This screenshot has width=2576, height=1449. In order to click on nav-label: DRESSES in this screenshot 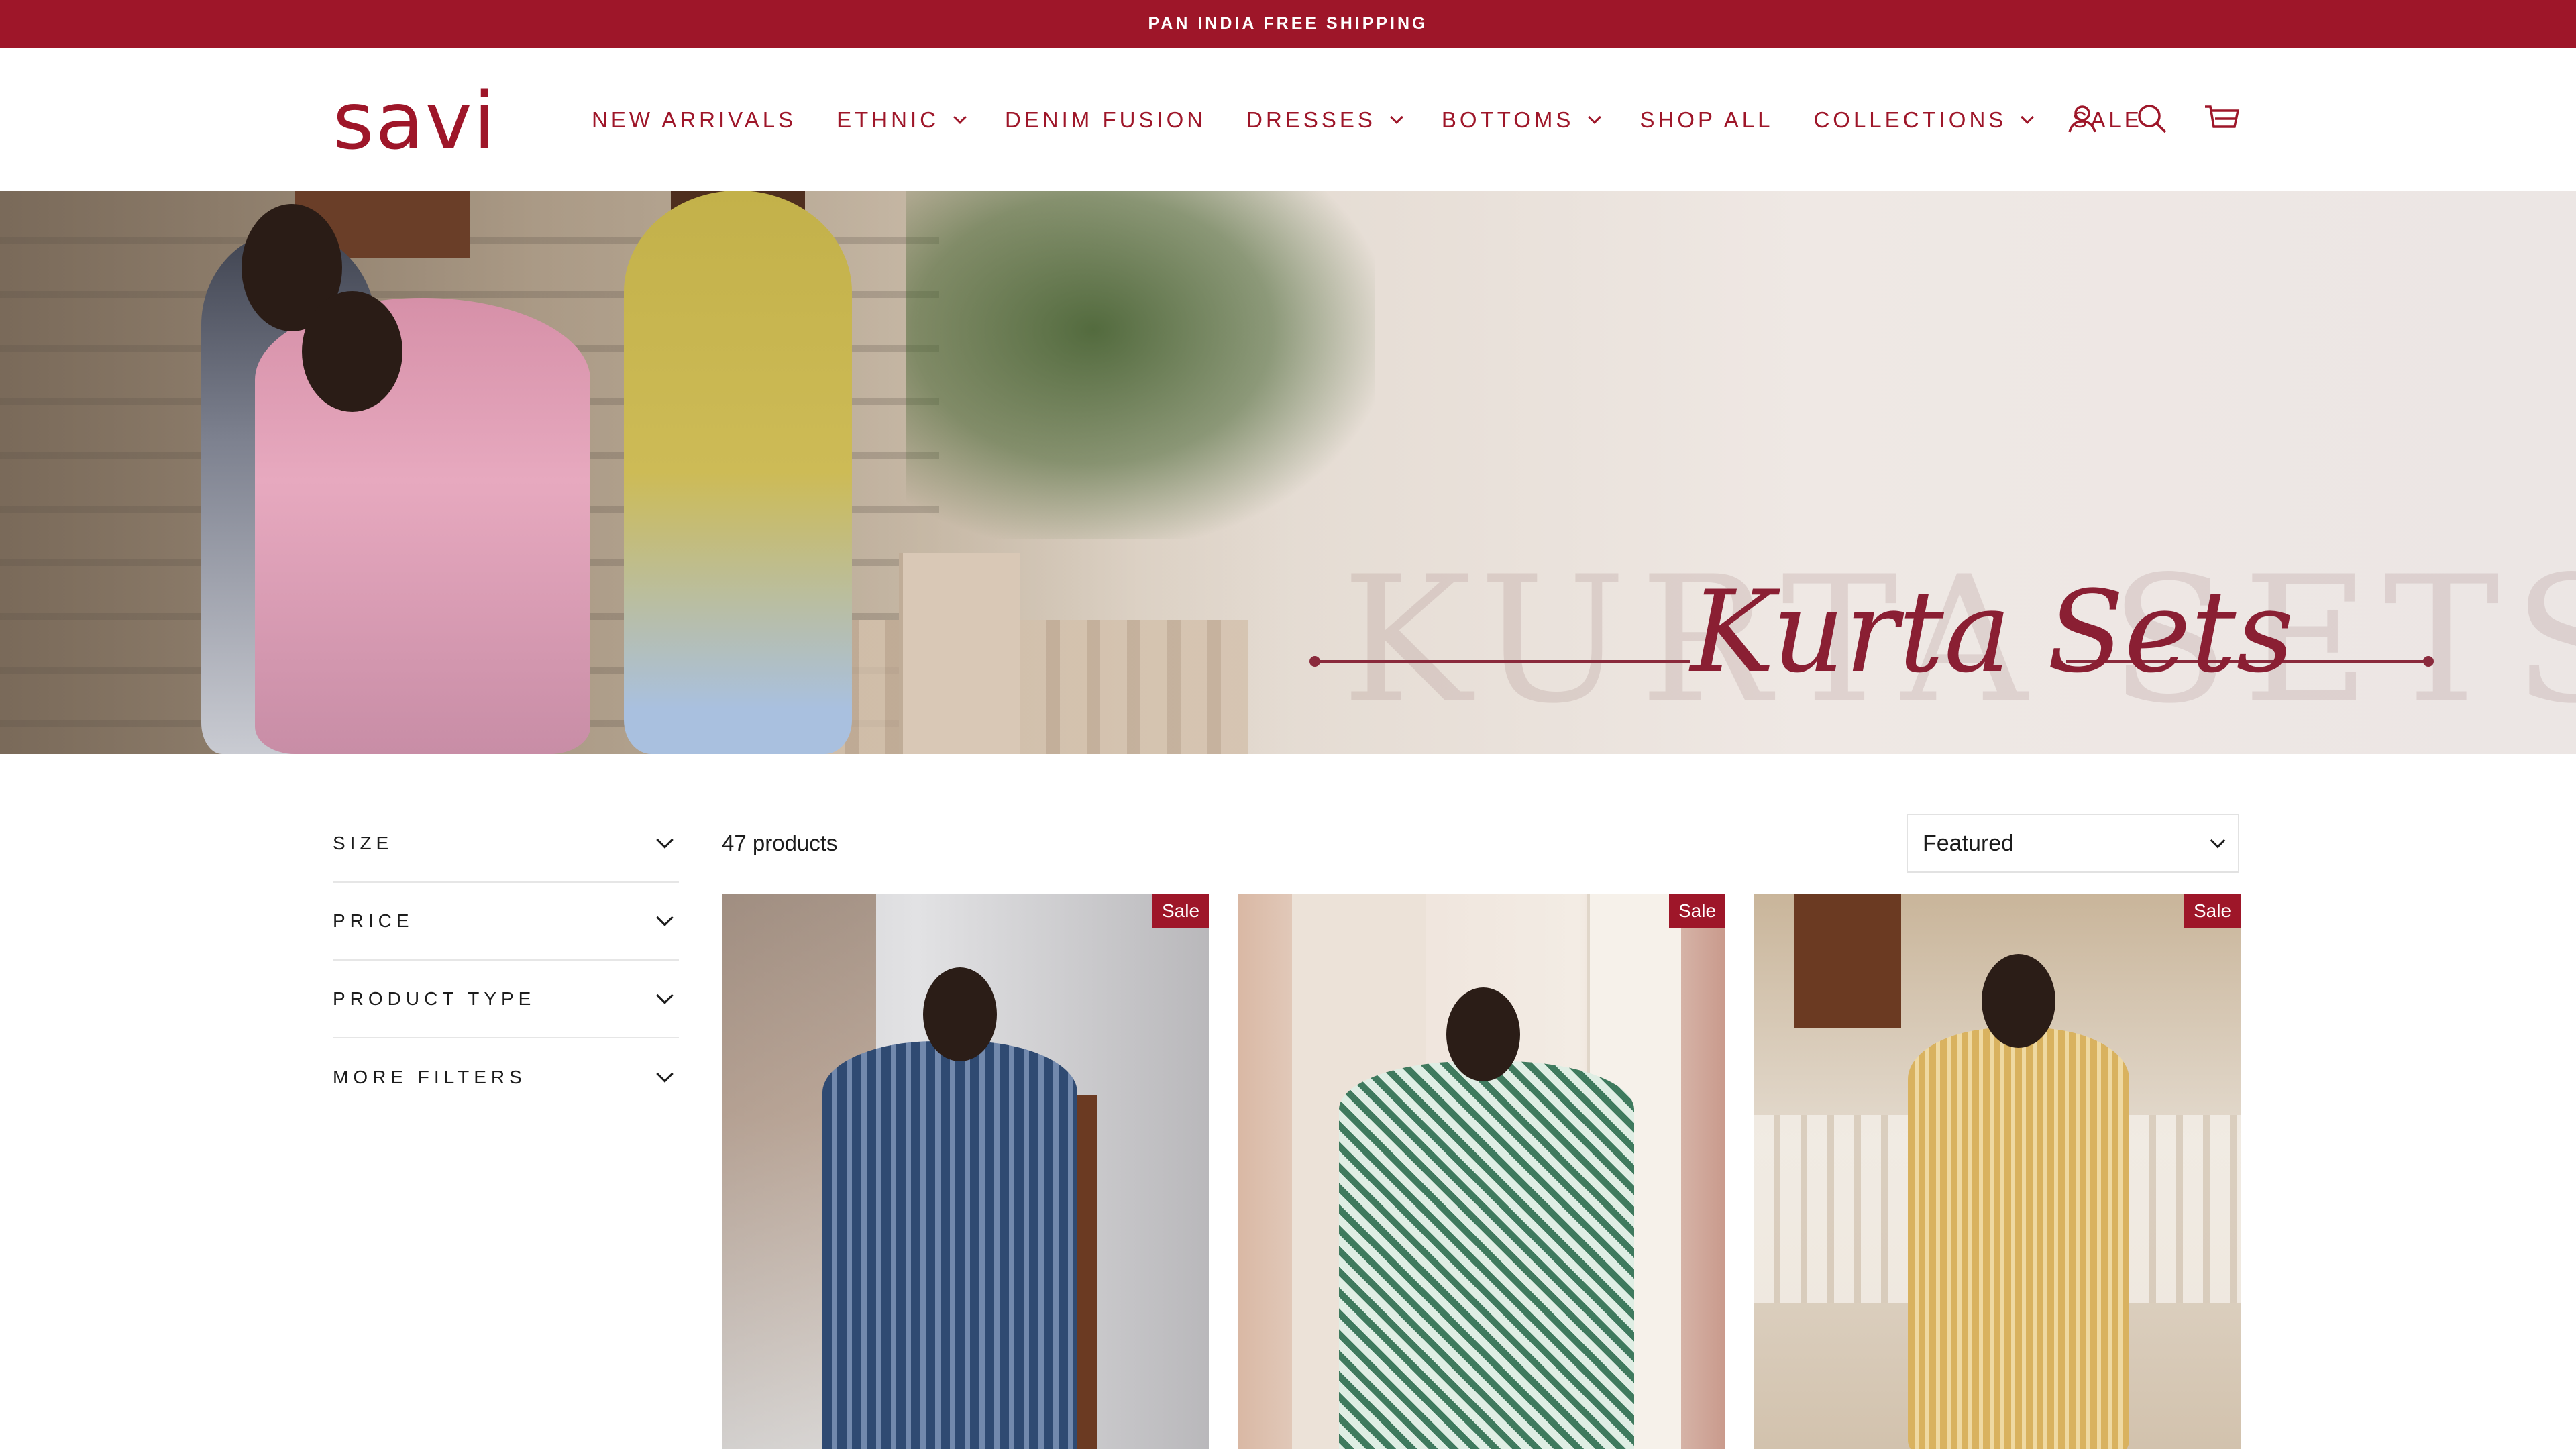, I will do `click(1311, 120)`.